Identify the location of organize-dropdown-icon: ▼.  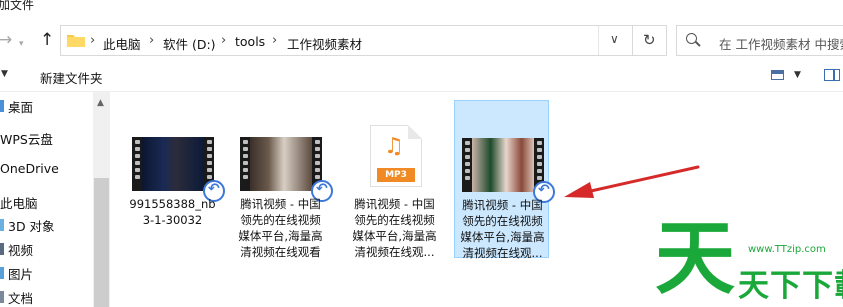
(4, 74).